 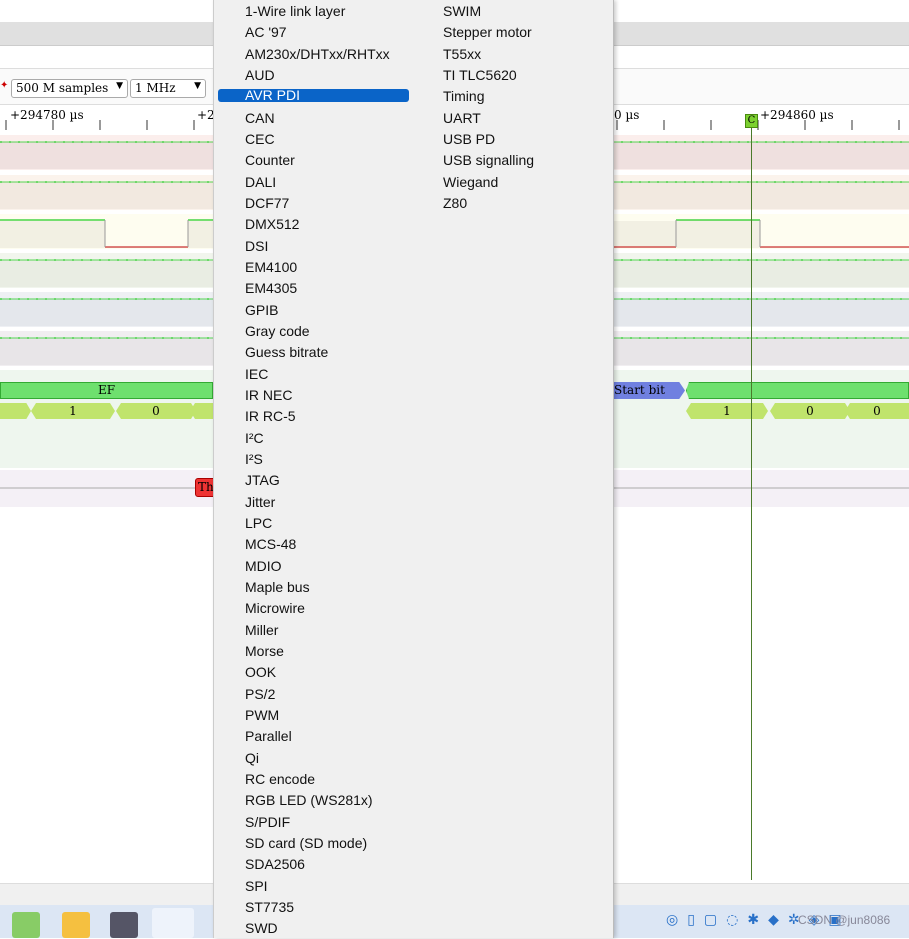 I want to click on menu-item: MDIO, so click(x=263, y=566).